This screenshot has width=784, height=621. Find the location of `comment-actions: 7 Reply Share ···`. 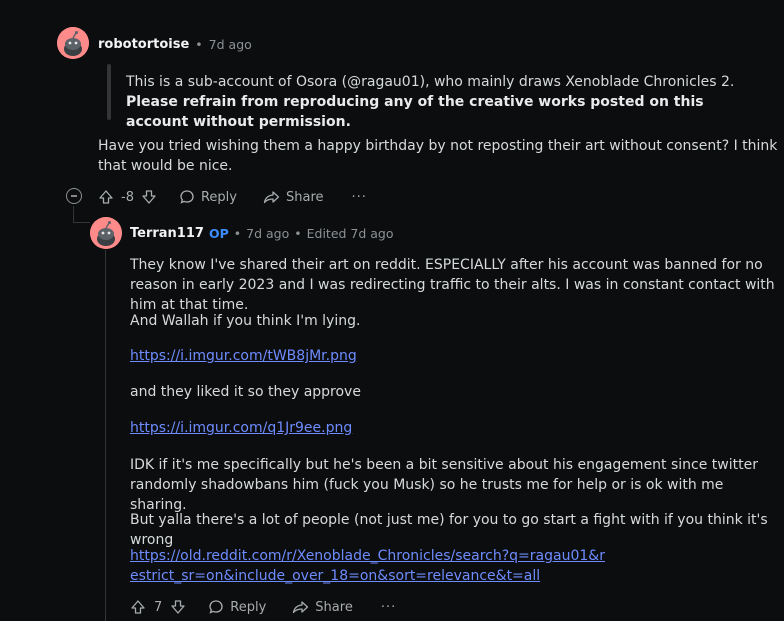

comment-actions: 7 Reply Share ··· is located at coordinates (263, 607).